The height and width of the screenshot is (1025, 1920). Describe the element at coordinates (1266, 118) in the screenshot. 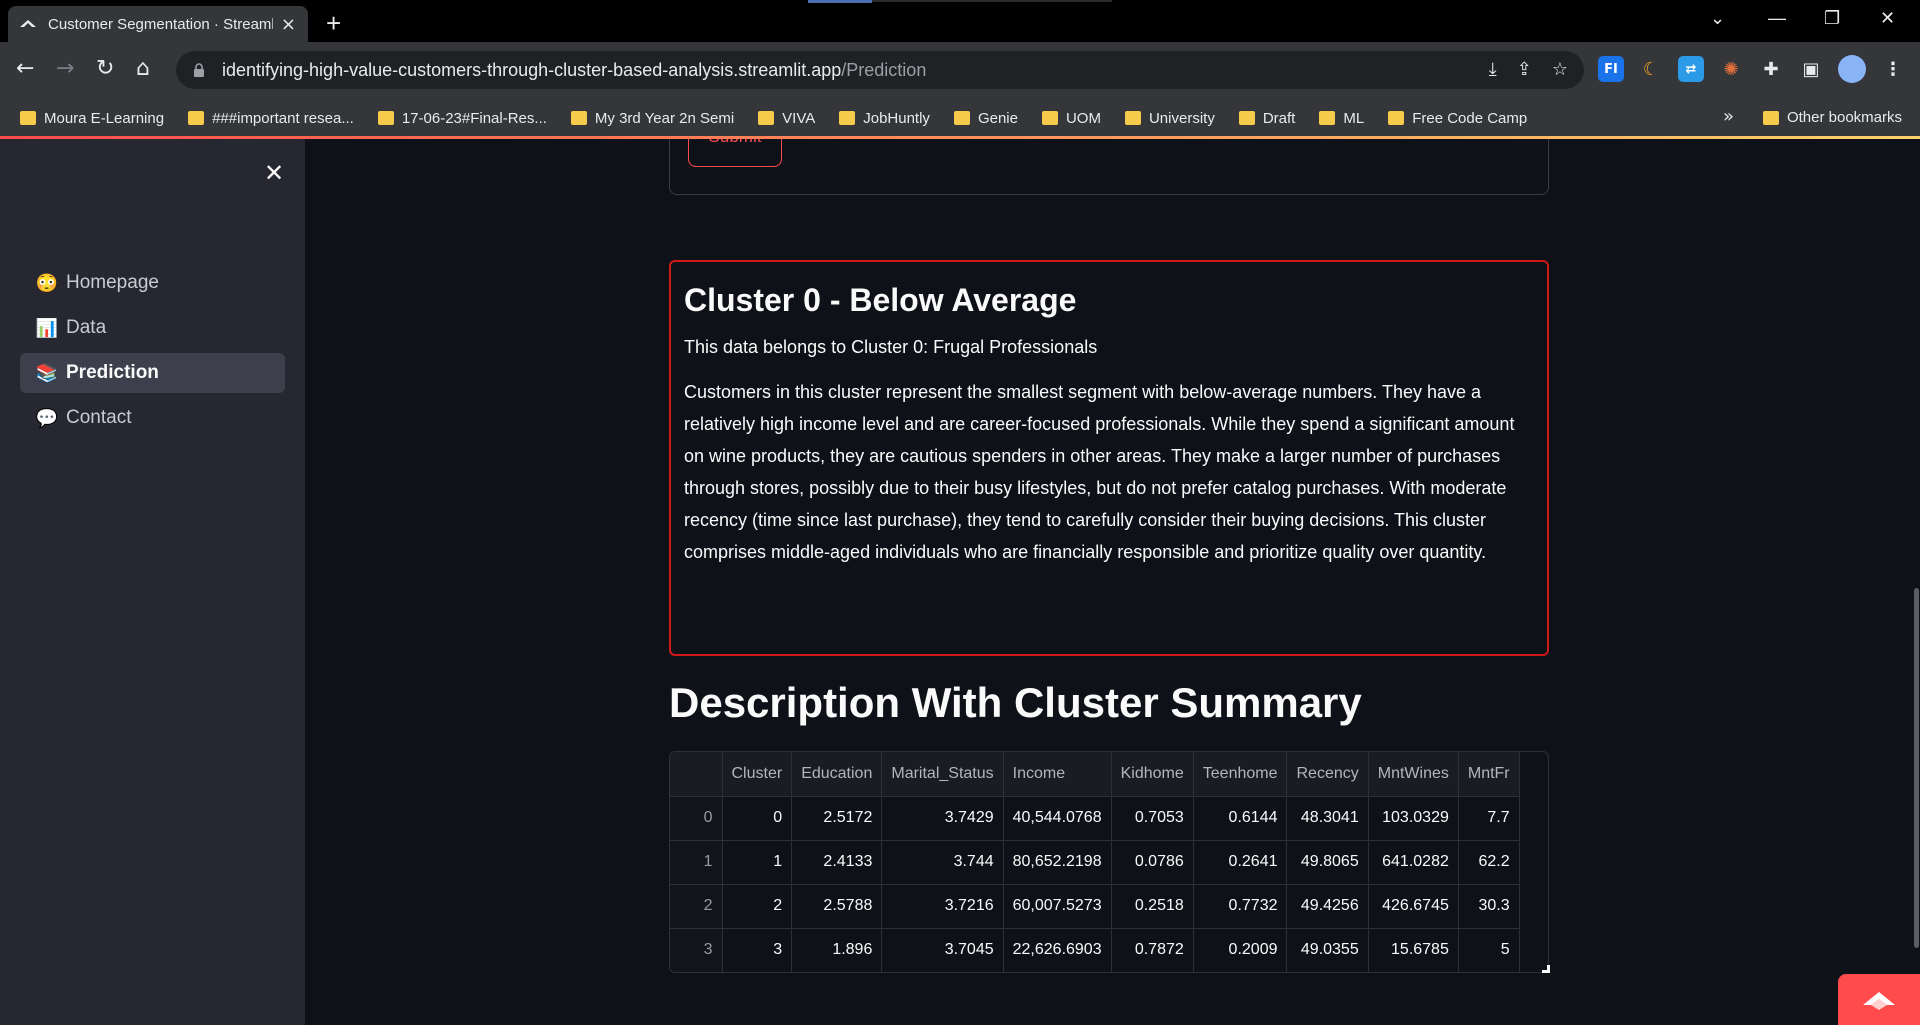

I see `bookmark-item: Draft` at that location.